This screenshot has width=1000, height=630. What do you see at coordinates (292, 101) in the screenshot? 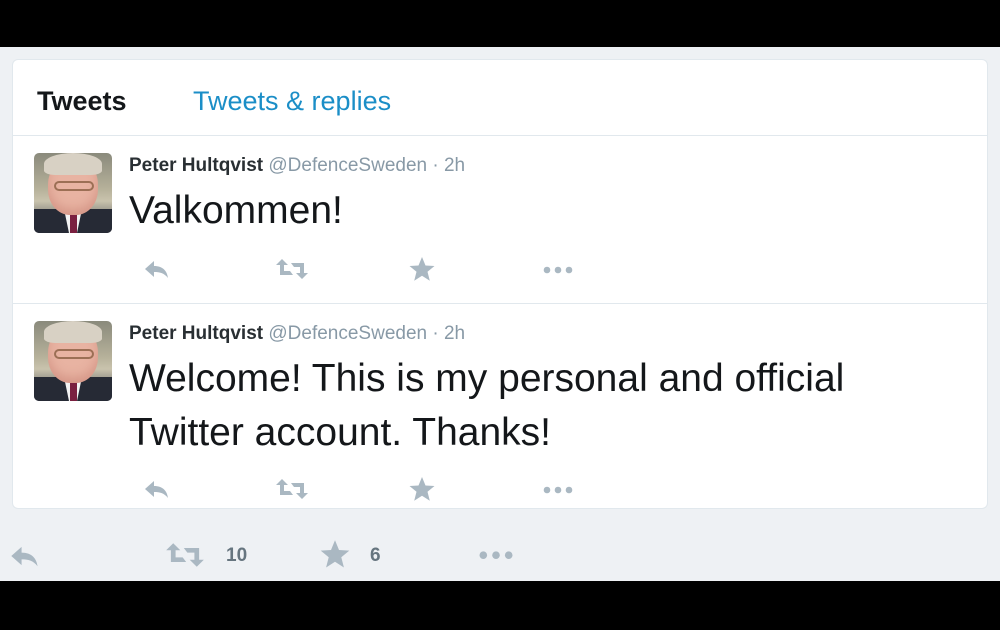
I see `tab-tweets-and-replies: Tweets & replies` at bounding box center [292, 101].